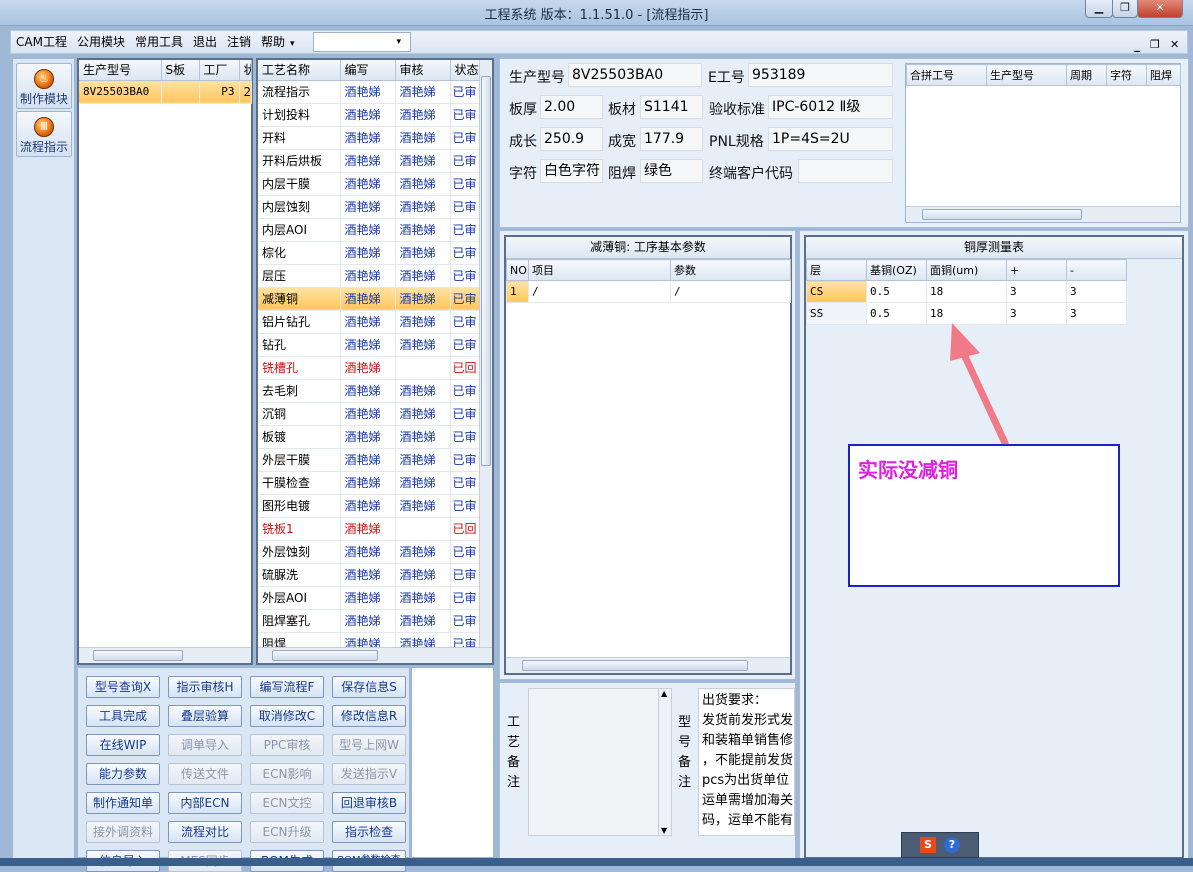  Describe the element at coordinates (517, 270) in the screenshot. I see `col-header: NO` at that location.